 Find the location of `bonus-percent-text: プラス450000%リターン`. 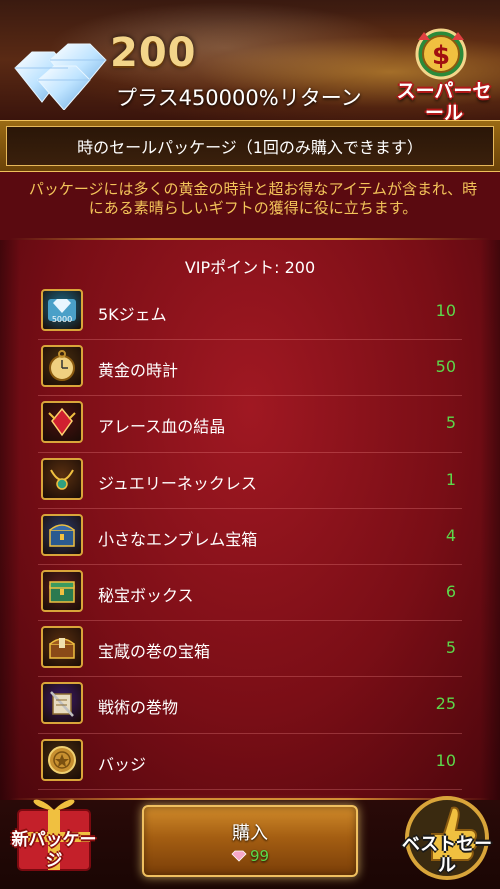

bonus-percent-text: プラス450000%リターン is located at coordinates (239, 98).